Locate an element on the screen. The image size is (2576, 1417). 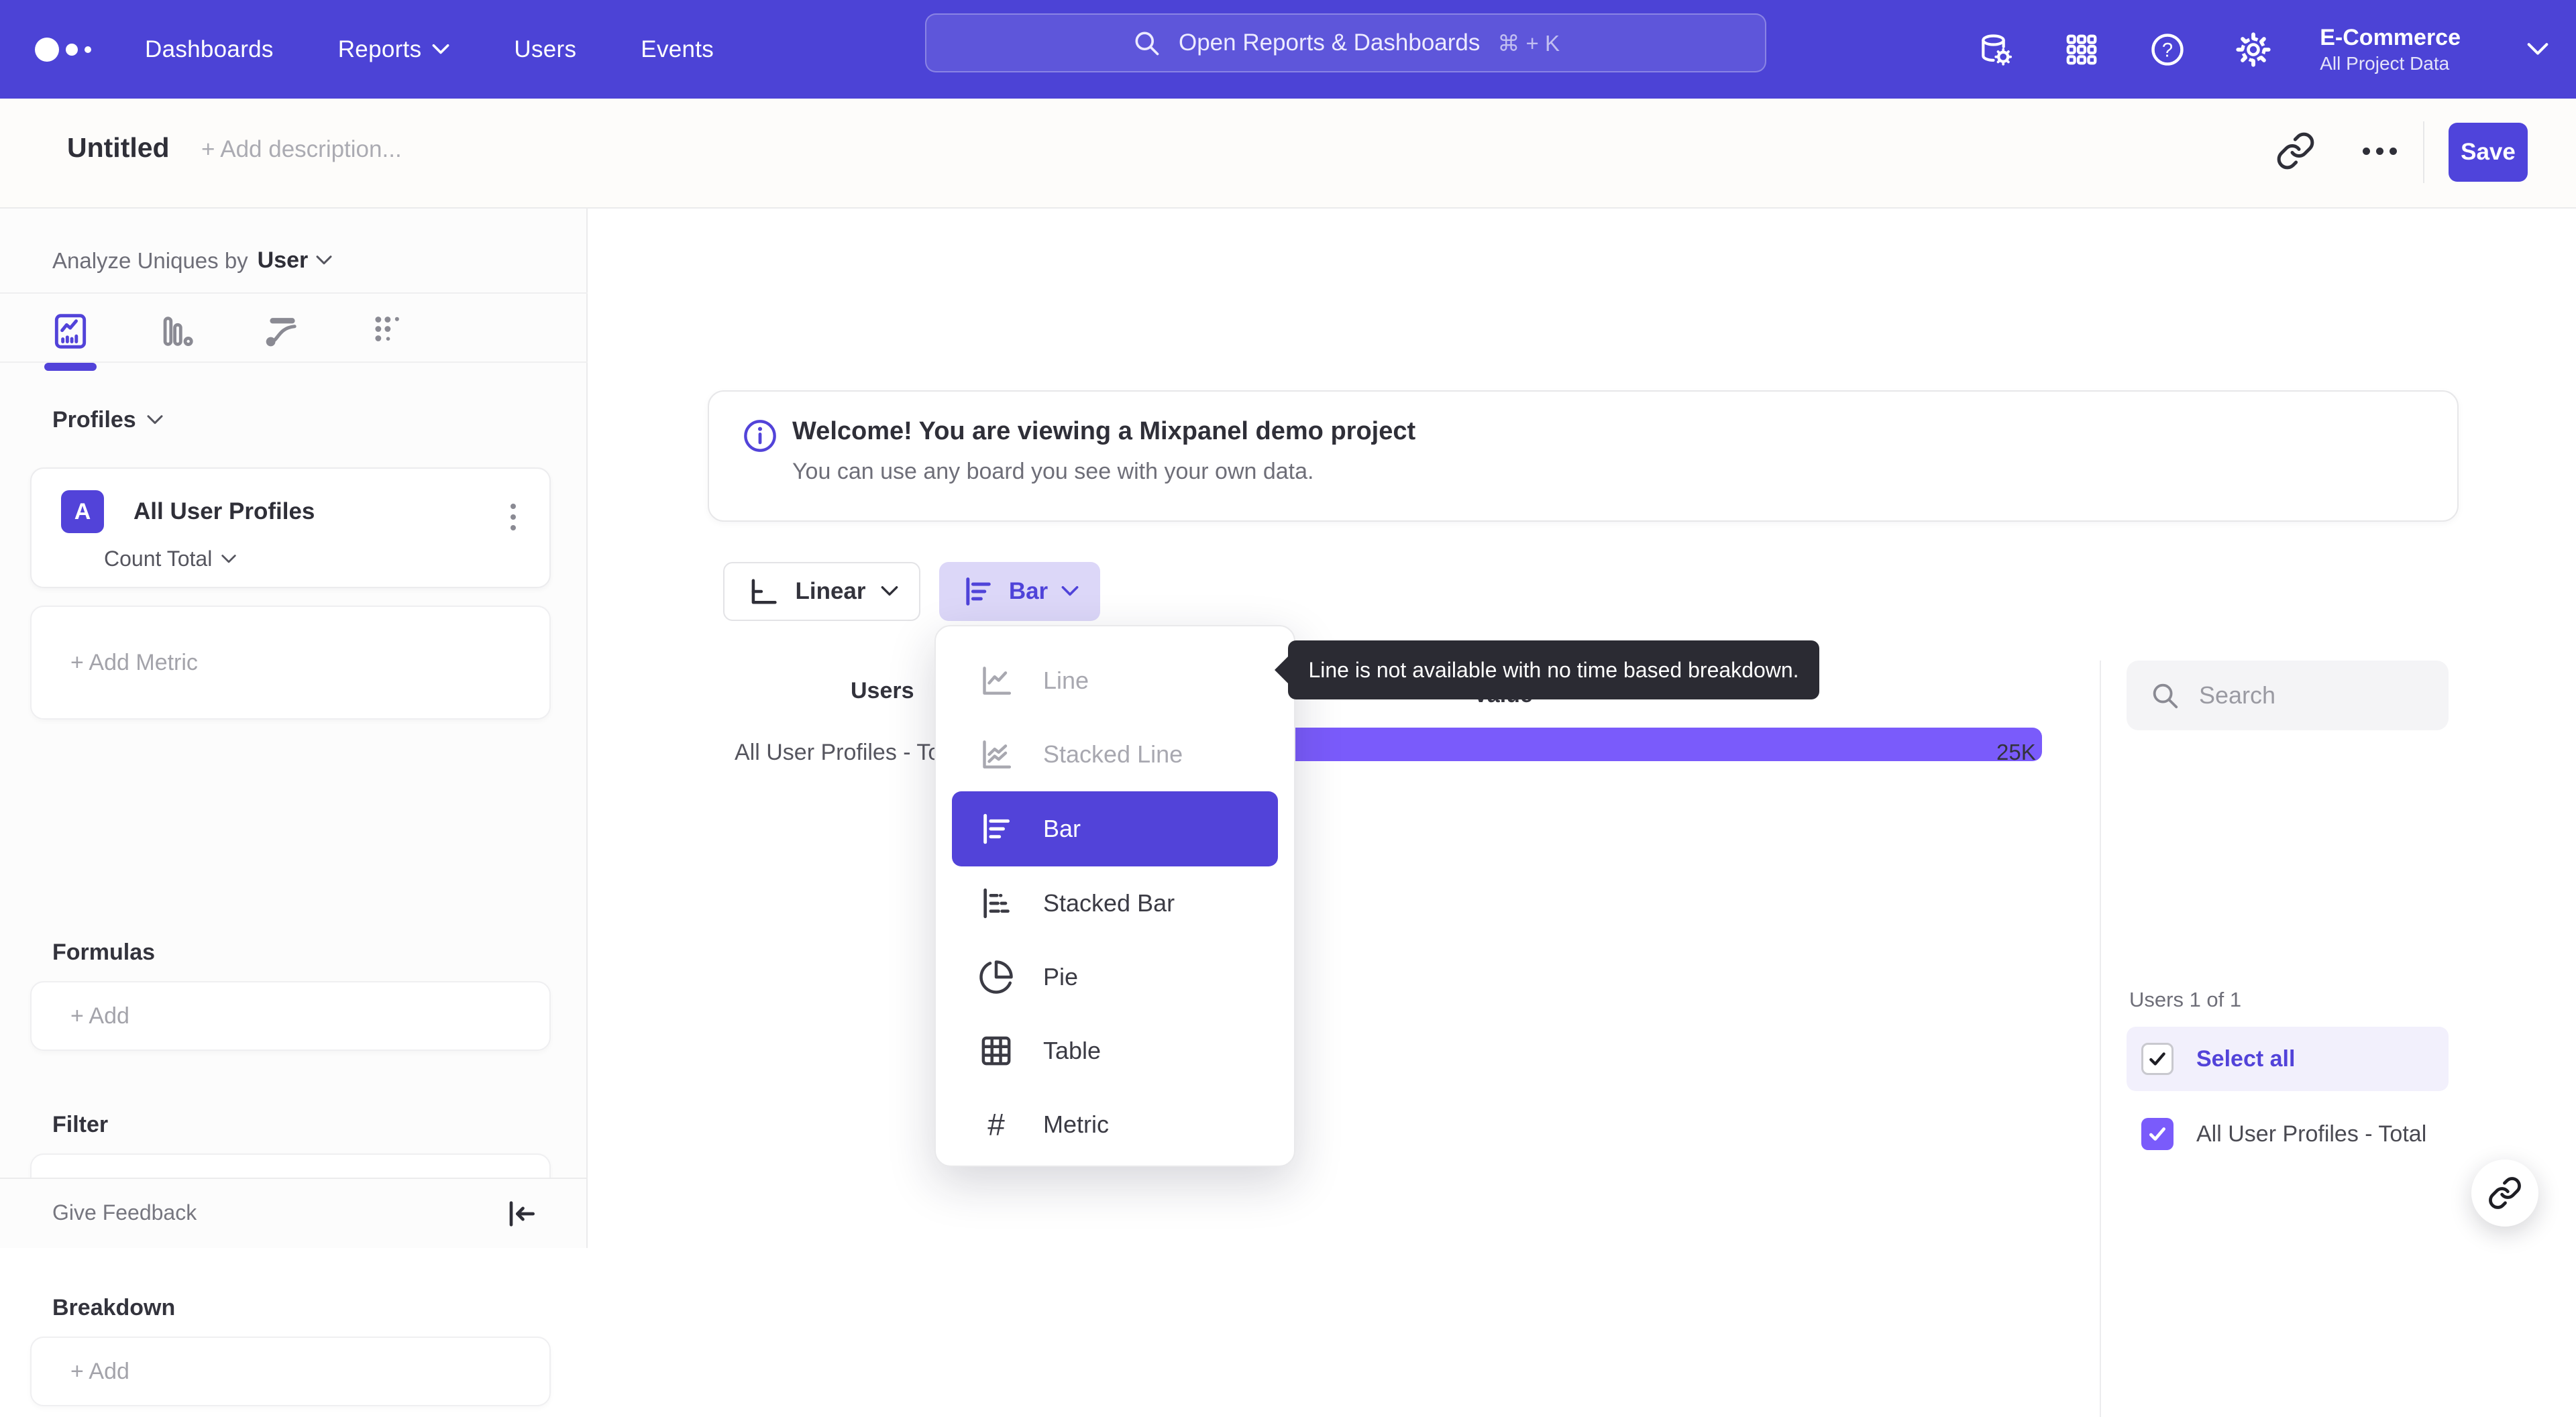
nav-item-dashboards: Dashboards is located at coordinates (209, 49).